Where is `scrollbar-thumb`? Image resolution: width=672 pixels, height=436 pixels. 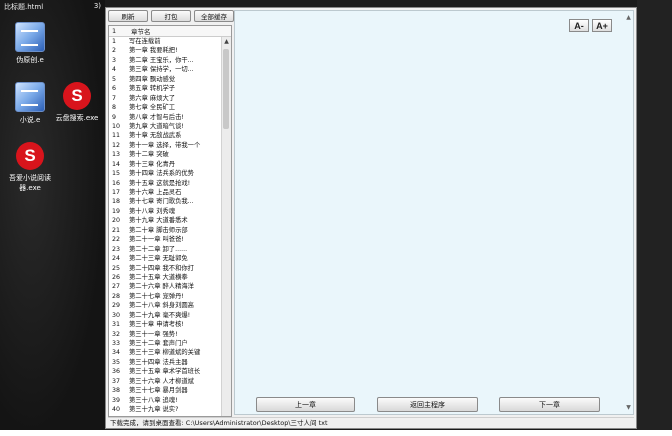
scrollbar-thumb is located at coordinates (226, 89).